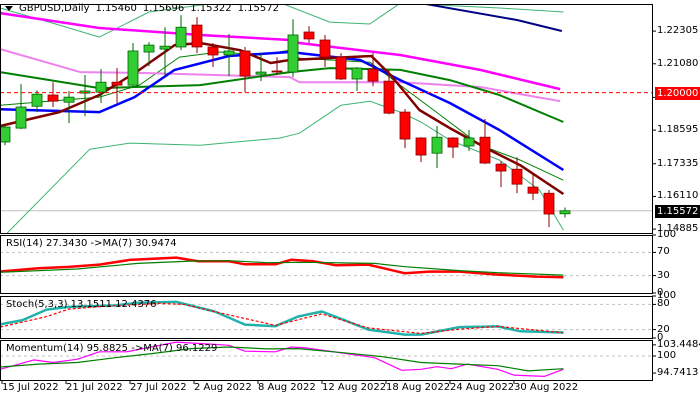  What do you see at coordinates (91, 243) in the screenshot?
I see `rsi-label: RSI(14) 27.3430 ->MA(7) 30.9474` at bounding box center [91, 243].